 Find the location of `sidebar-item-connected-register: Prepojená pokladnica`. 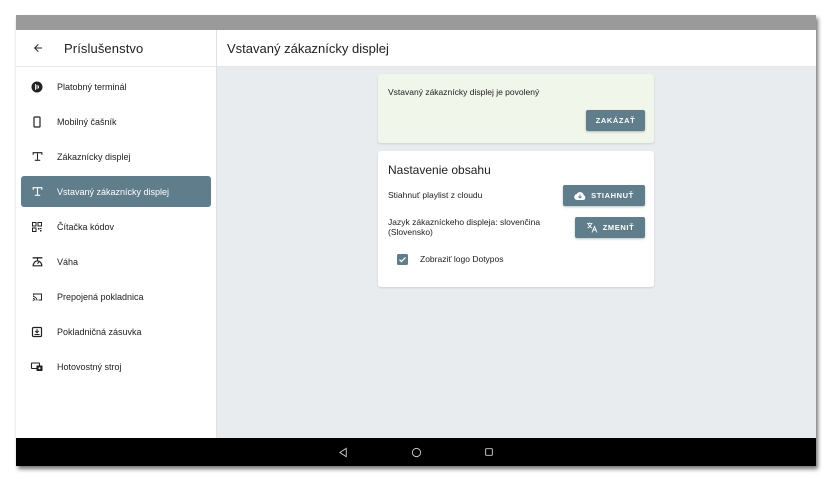

sidebar-item-connected-register: Prepojená pokladnica is located at coordinates (116, 296).